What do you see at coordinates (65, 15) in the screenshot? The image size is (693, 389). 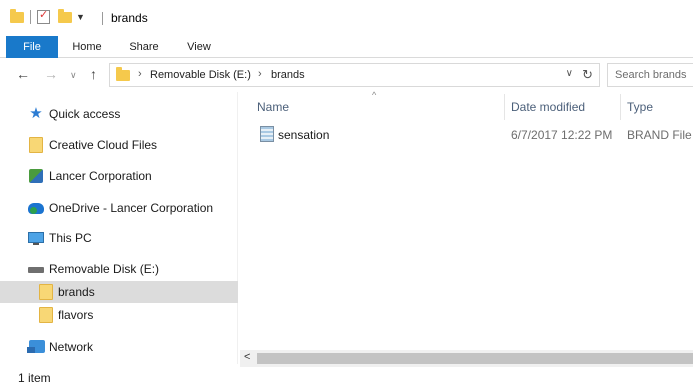 I see `new-folder-icon` at bounding box center [65, 15].